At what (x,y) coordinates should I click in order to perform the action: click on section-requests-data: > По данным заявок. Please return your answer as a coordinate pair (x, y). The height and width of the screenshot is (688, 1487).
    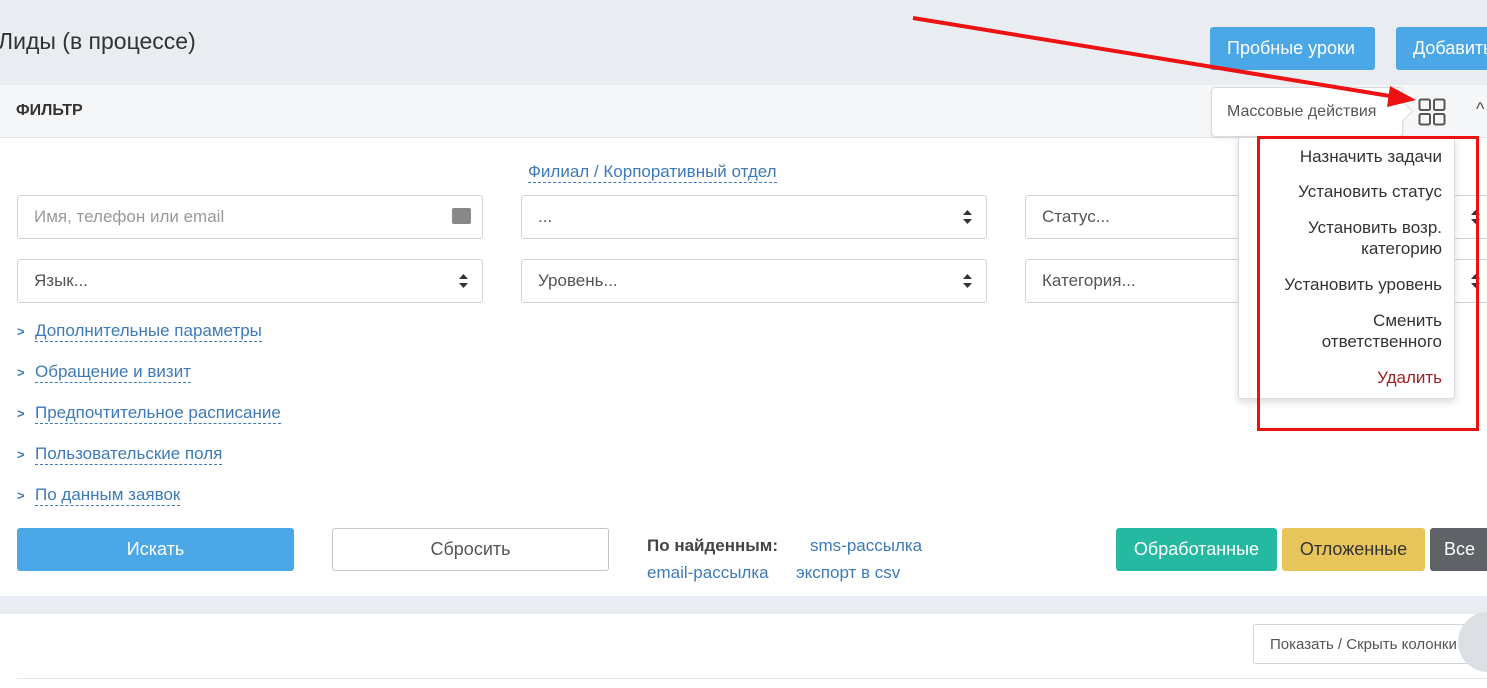
    Looking at the image, I should click on (99, 495).